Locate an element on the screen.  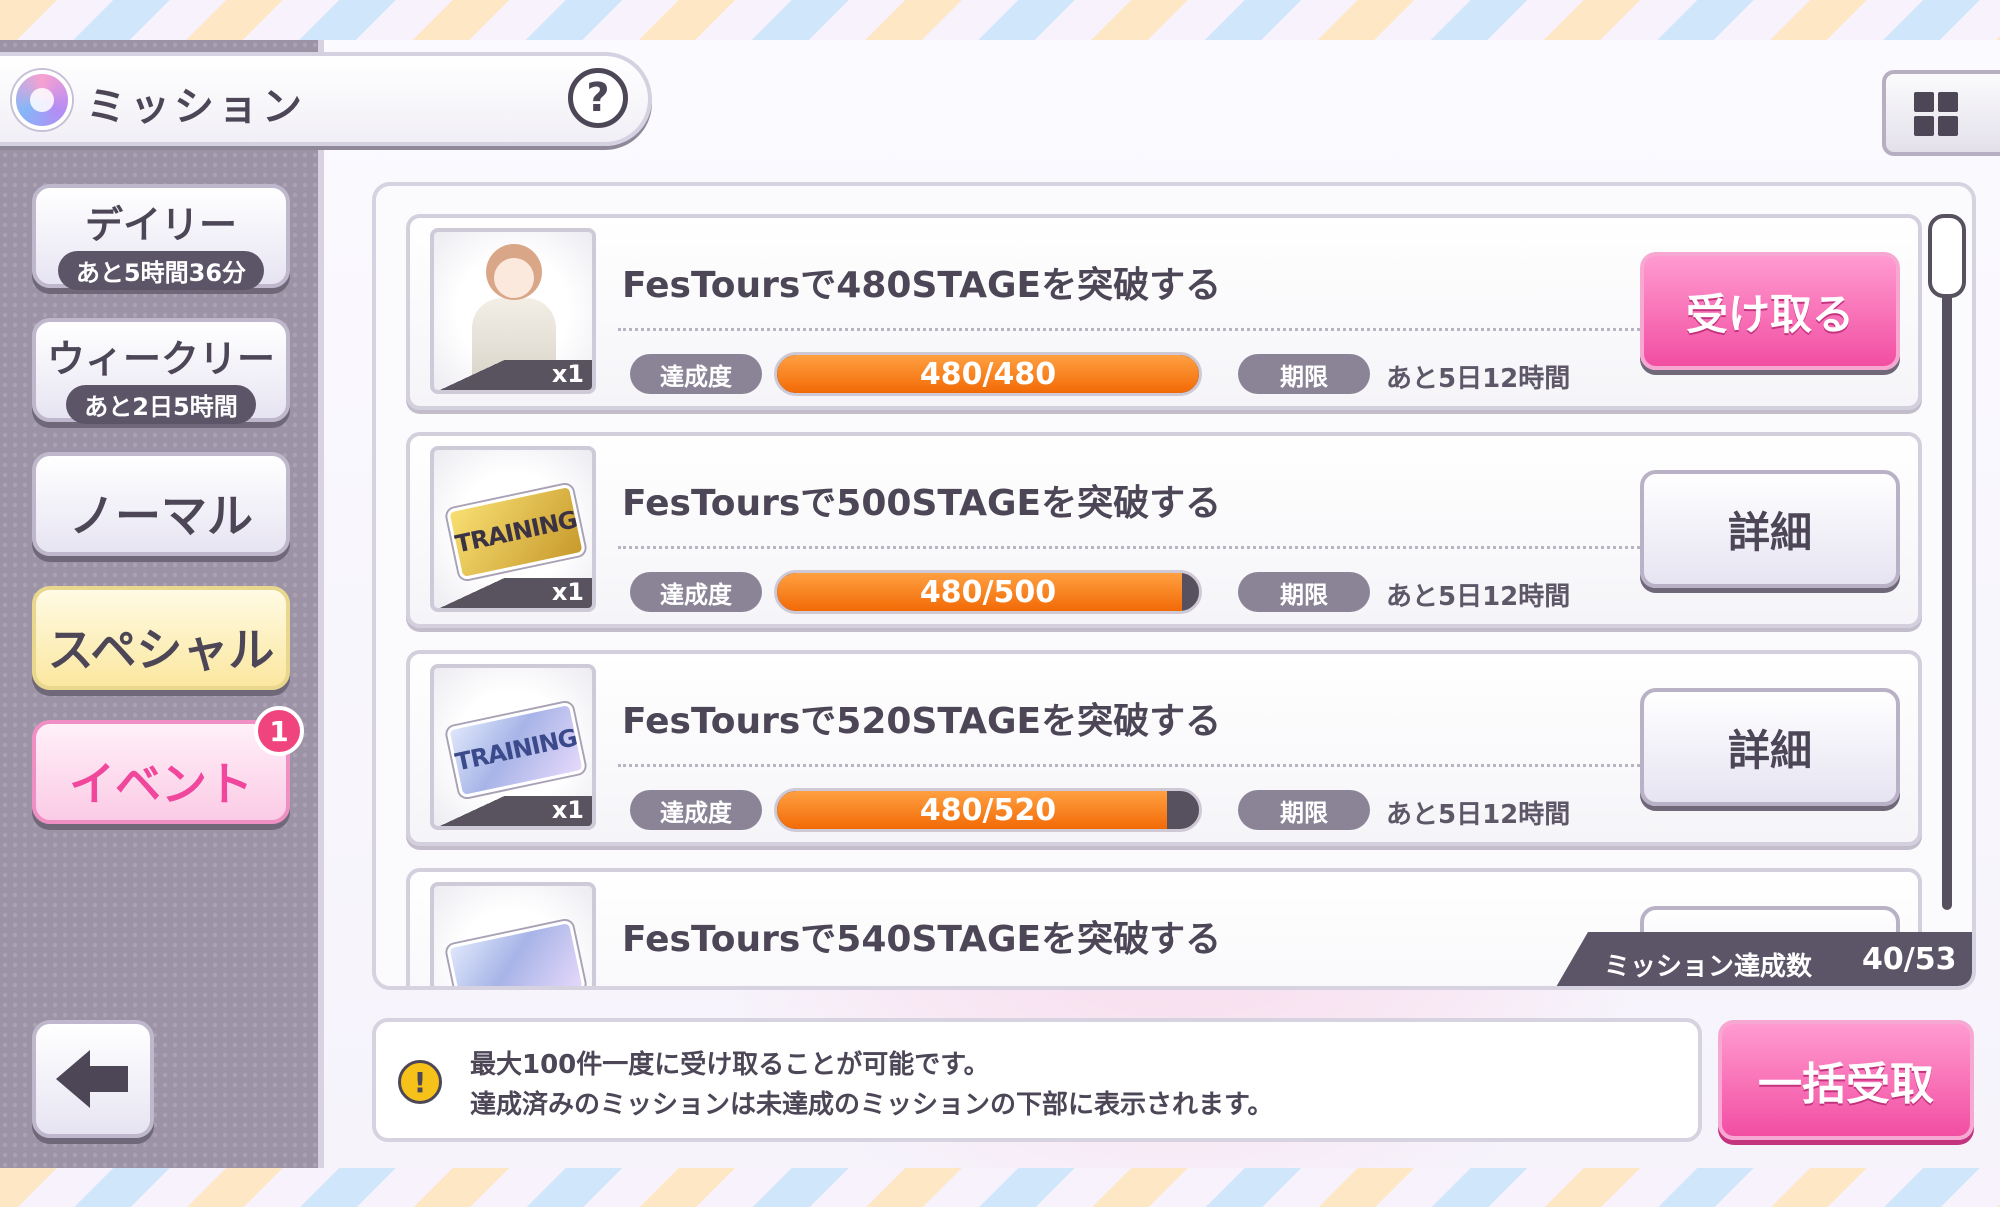
notification-badge: 1 is located at coordinates (279, 731).